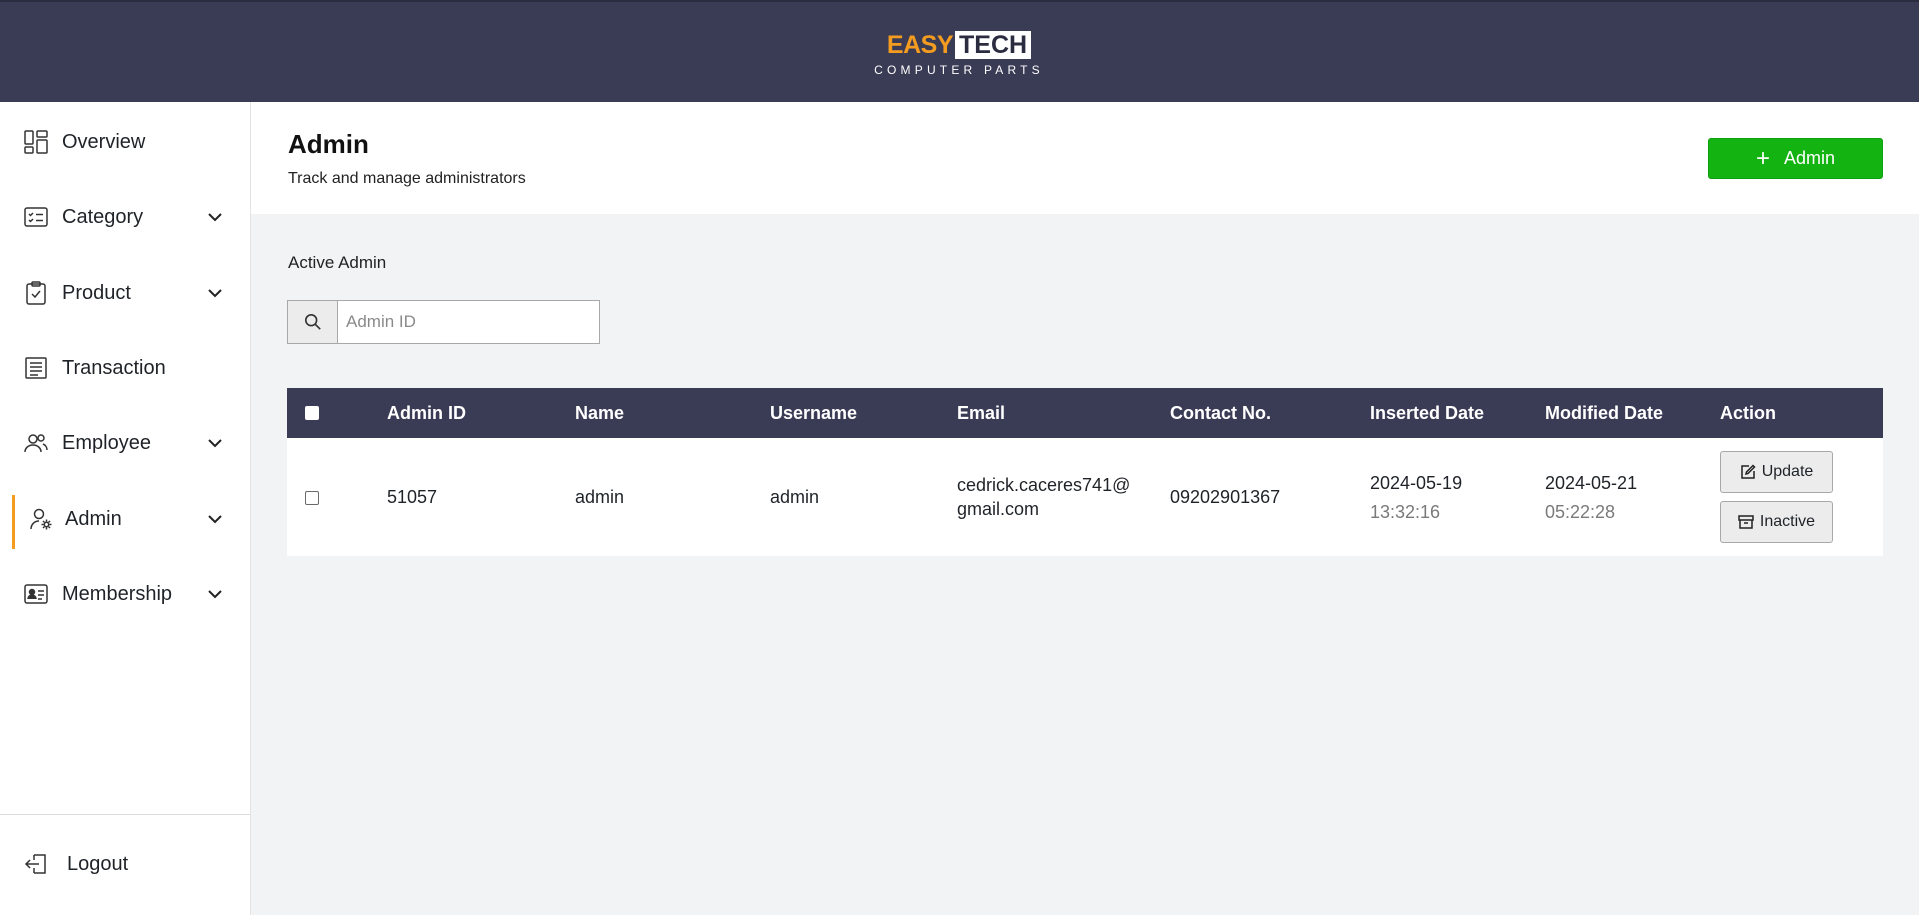 The height and width of the screenshot is (915, 1919). Describe the element at coordinates (412, 497) in the screenshot. I see `admin-id-cell: 51057` at that location.